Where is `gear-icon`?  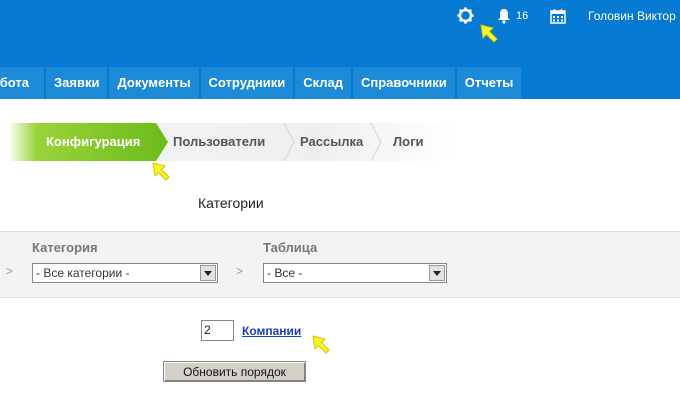 gear-icon is located at coordinates (465, 15).